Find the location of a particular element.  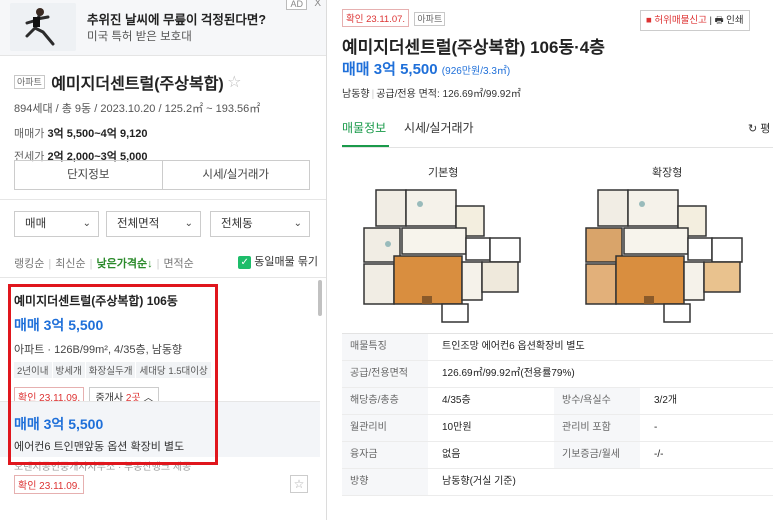

scrollbar-thumb is located at coordinates (320, 298).